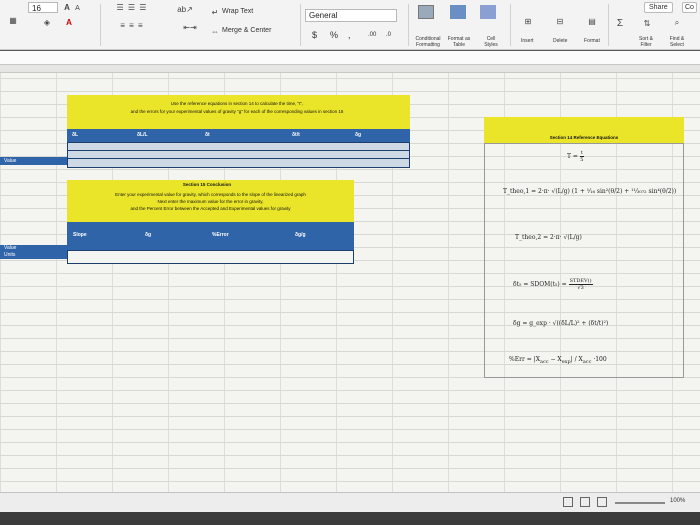  Describe the element at coordinates (459, 42) in the screenshot. I see `format-as-table-button: Format as Table` at that location.